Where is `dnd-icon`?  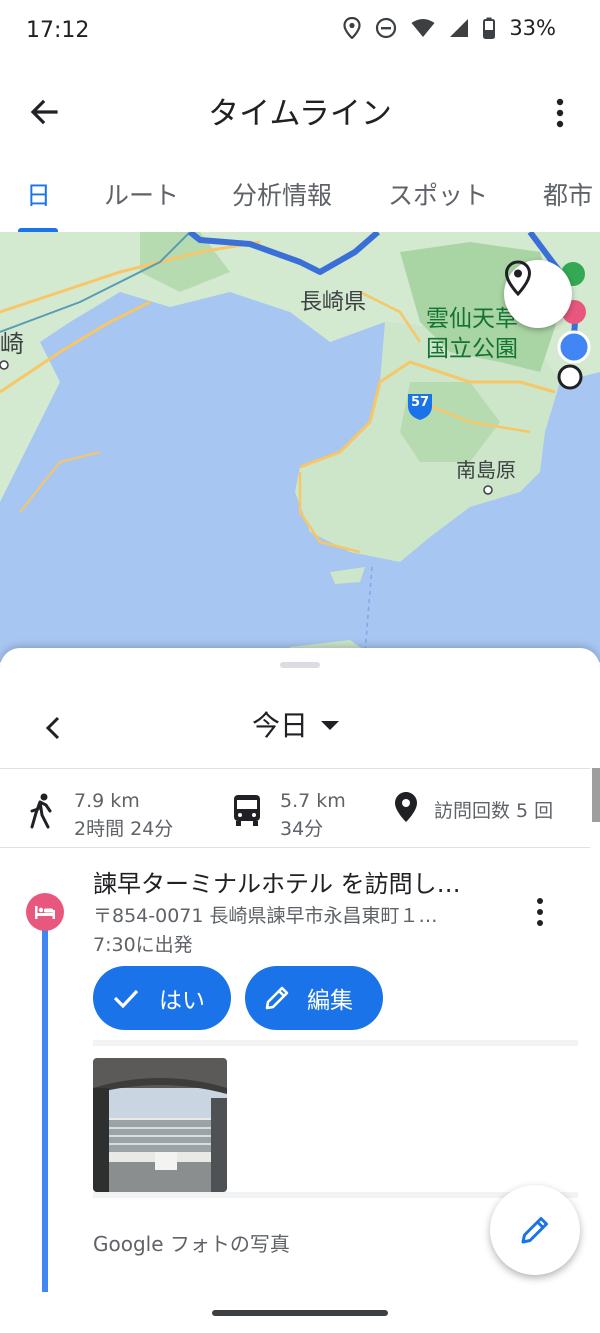
dnd-icon is located at coordinates (386, 28).